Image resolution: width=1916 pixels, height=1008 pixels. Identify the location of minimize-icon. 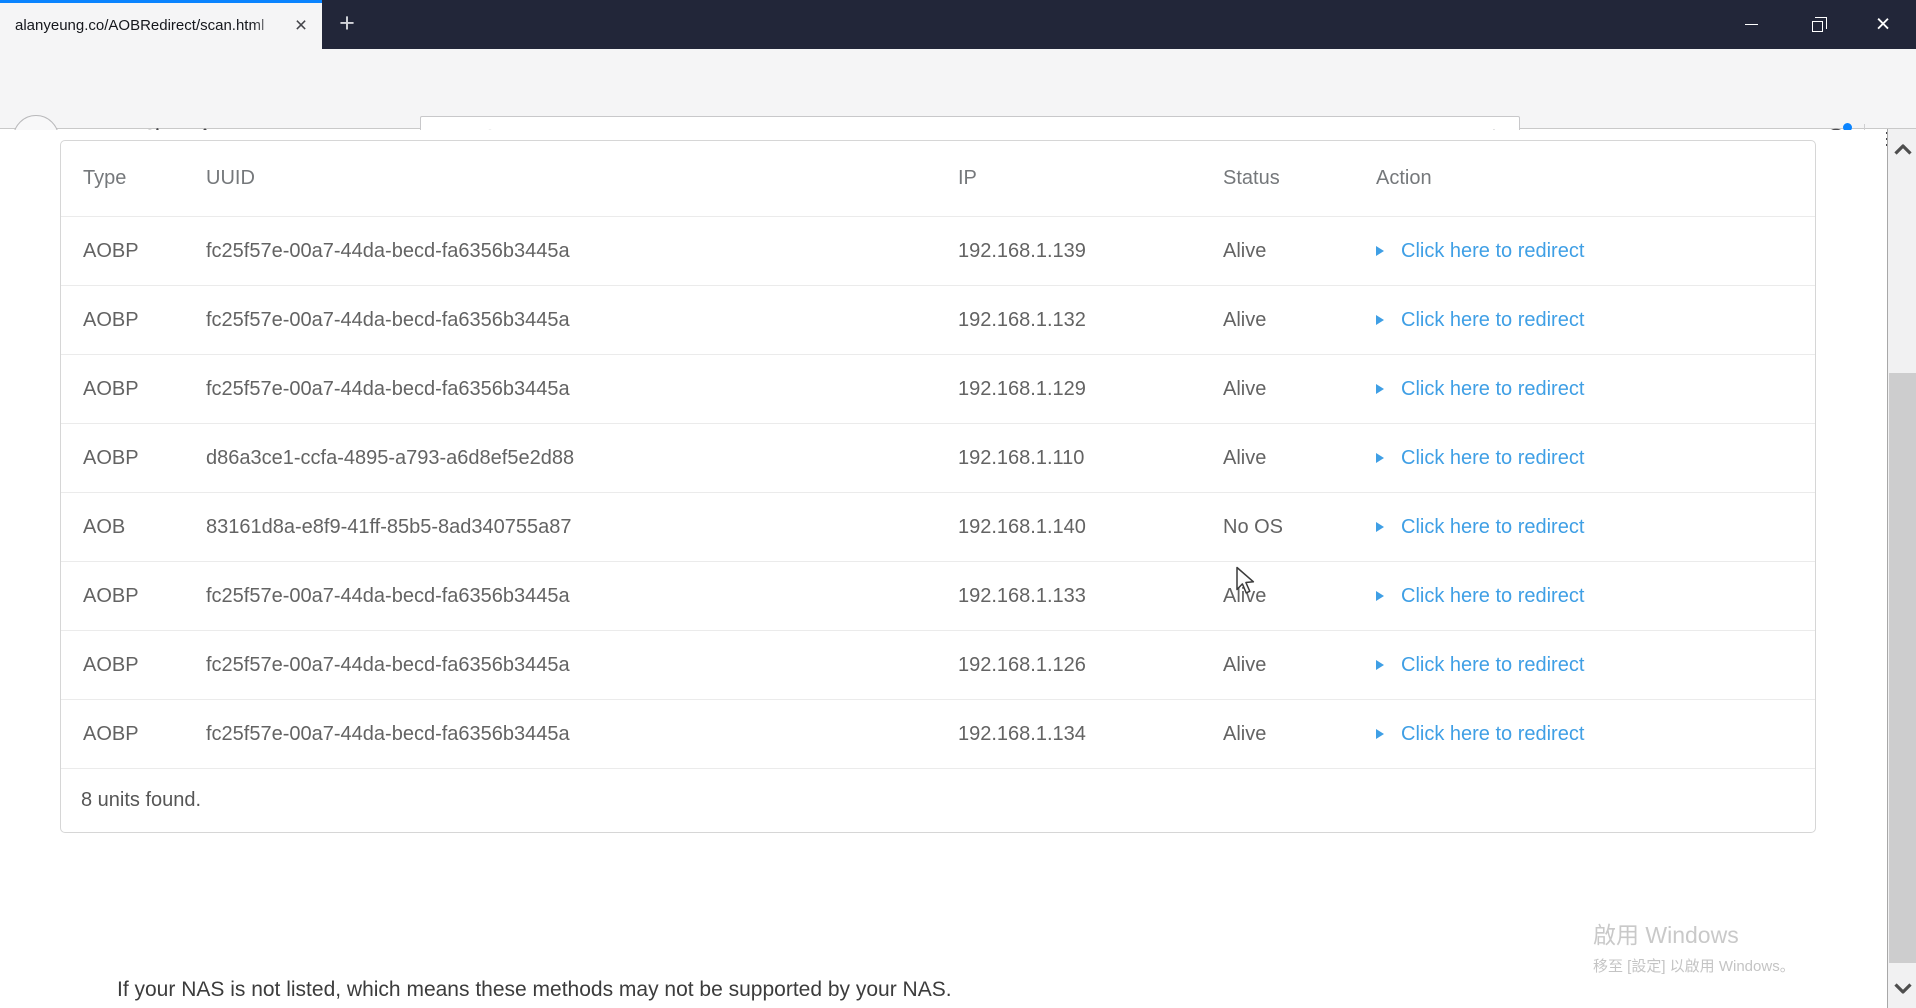
(1751, 24).